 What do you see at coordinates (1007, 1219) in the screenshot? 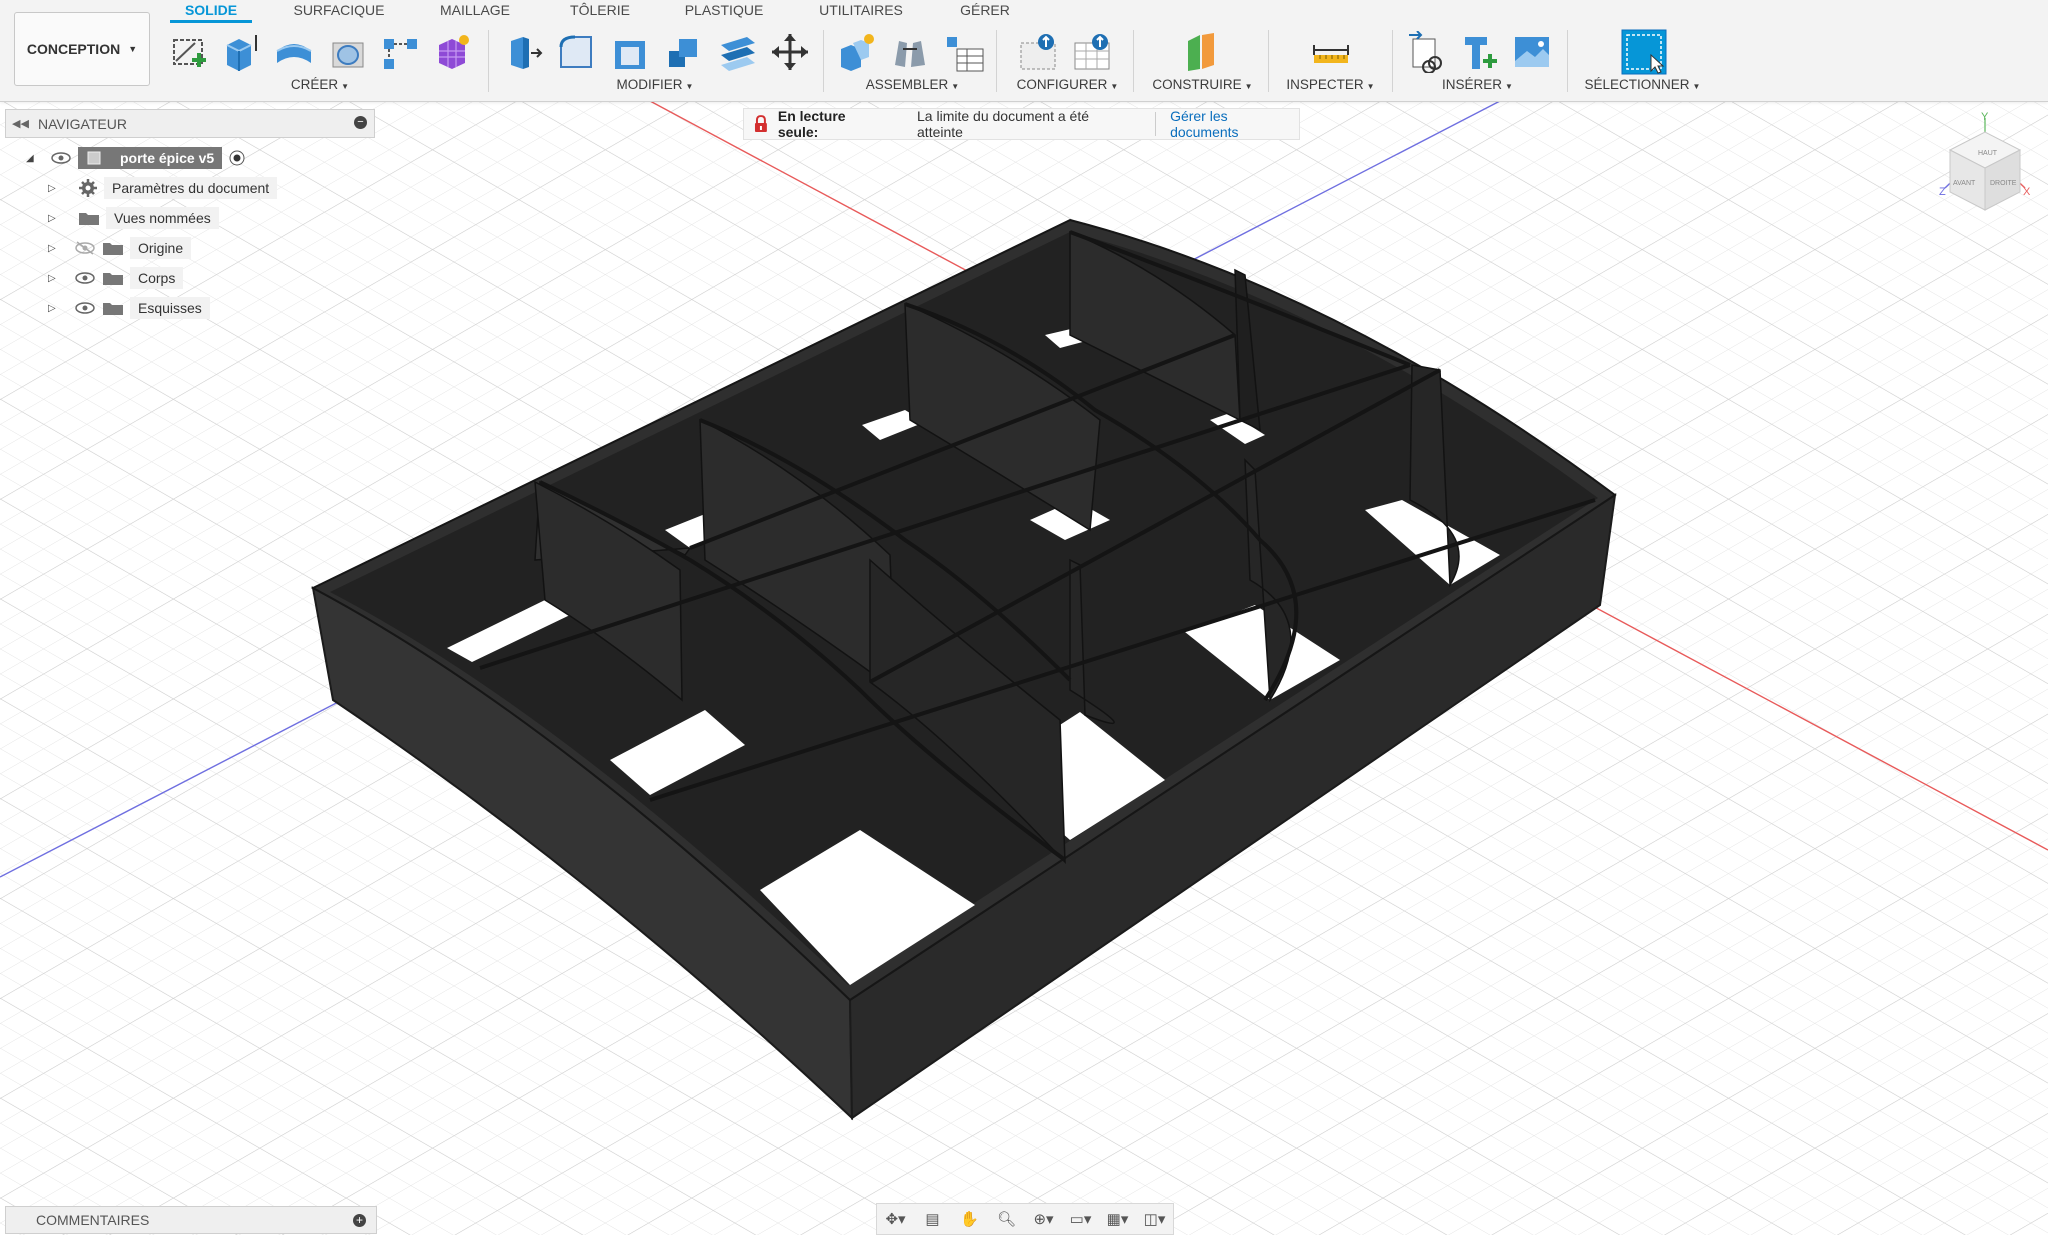
I see `zoom-icon: 🔍︎` at bounding box center [1007, 1219].